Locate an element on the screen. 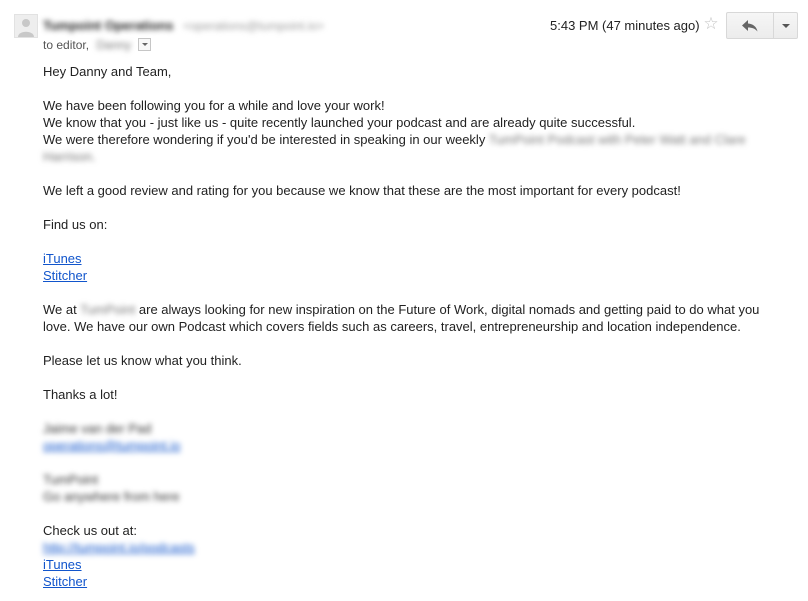 The width and height of the screenshot is (808, 601). more-options-button is located at coordinates (785, 25).